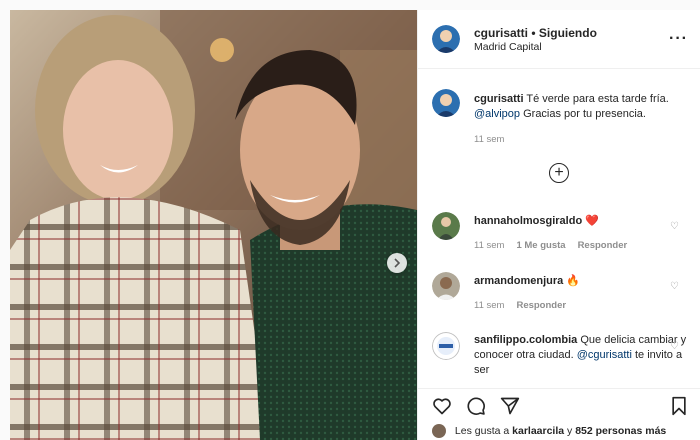 This screenshot has width=700, height=440. What do you see at coordinates (570, 430) in the screenshot?
I see `likes-middle: y` at bounding box center [570, 430].